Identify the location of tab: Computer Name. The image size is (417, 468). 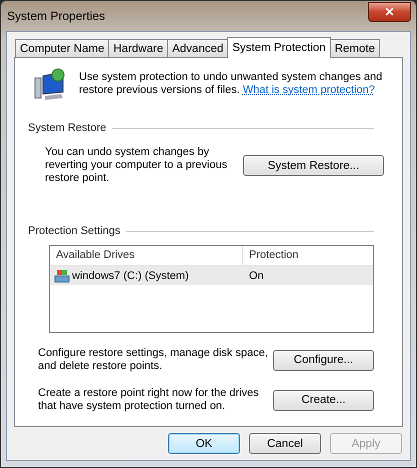
(62, 48).